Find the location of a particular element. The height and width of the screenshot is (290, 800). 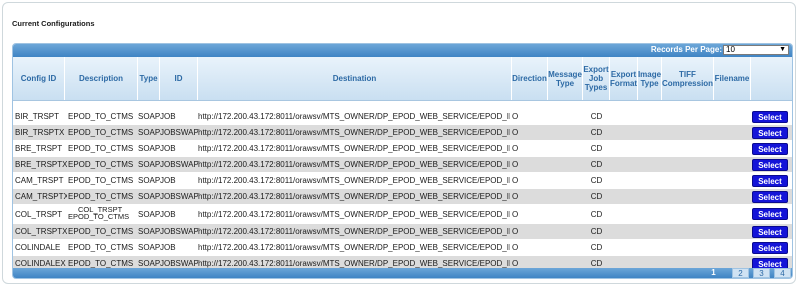

page-1-link: 1 is located at coordinates (713, 273).